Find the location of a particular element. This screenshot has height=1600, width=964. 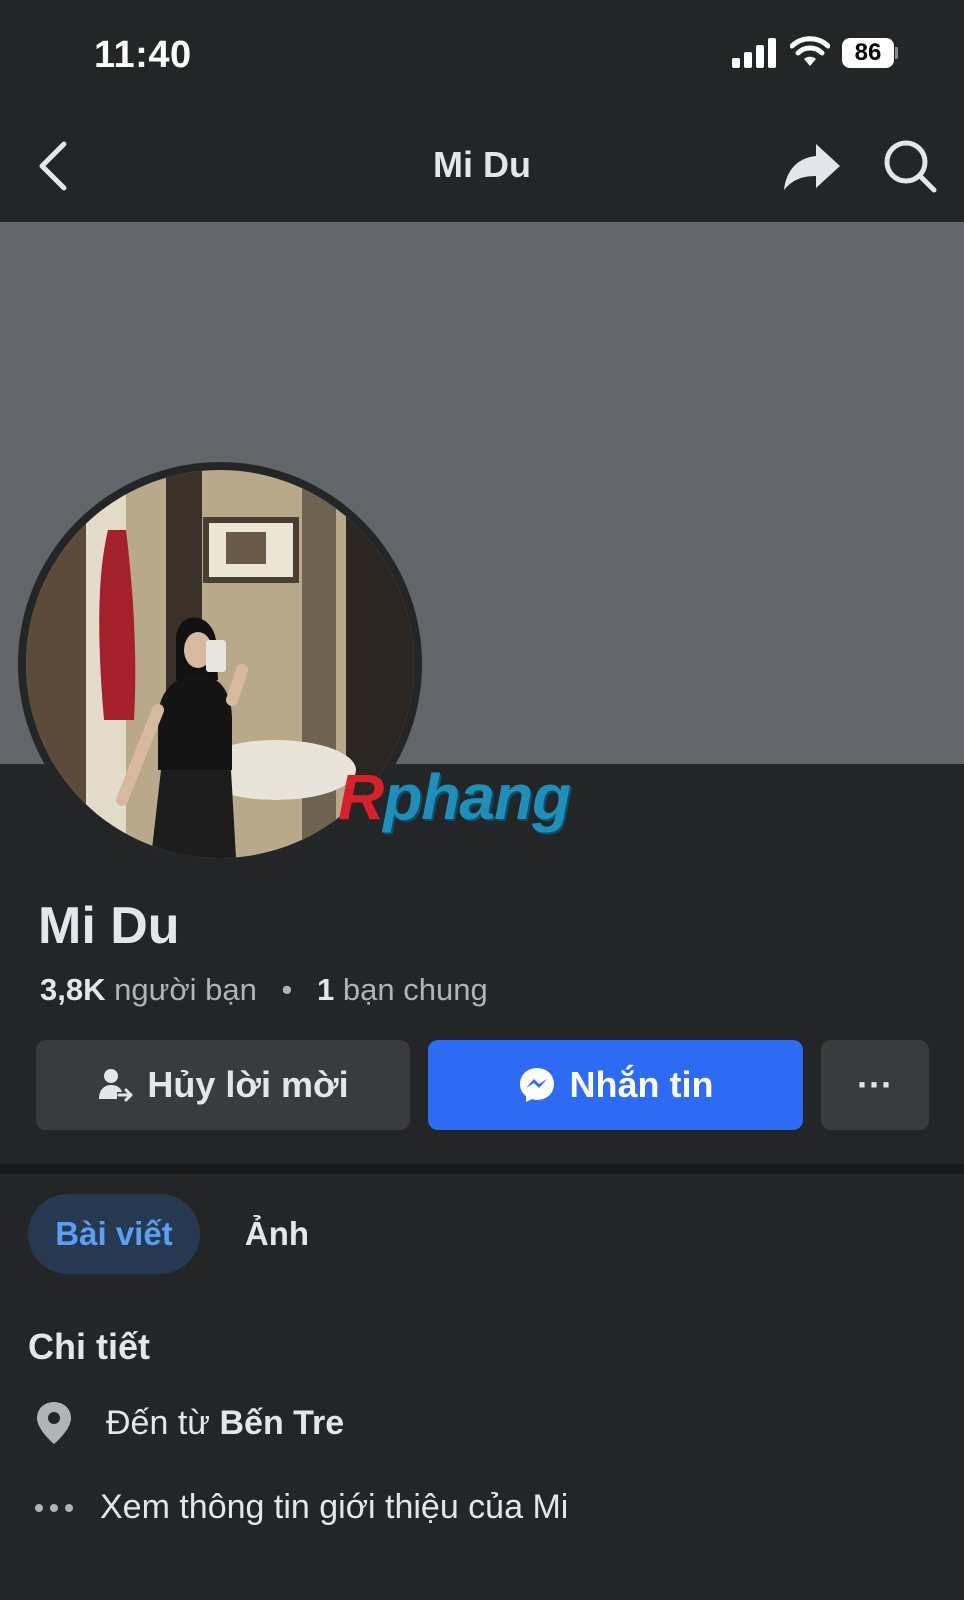

message-button: Nhắn tin is located at coordinates (615, 1085).